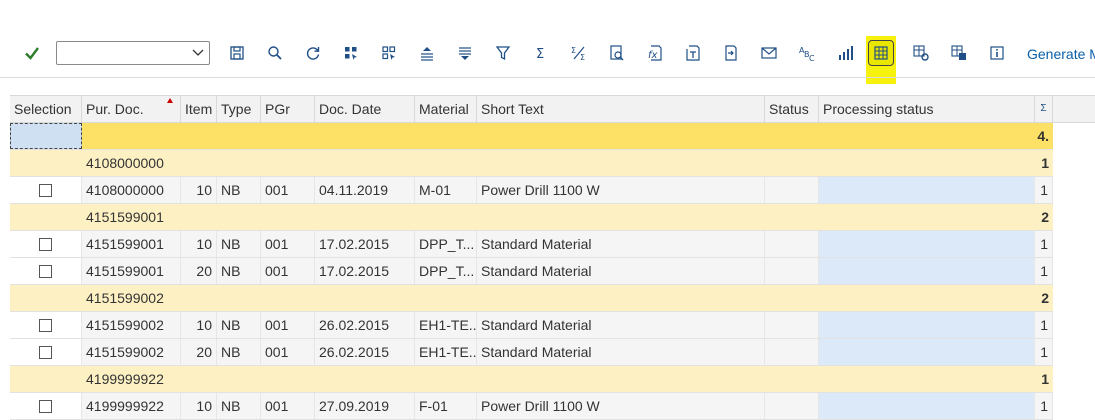  What do you see at coordinates (288, 109) in the screenshot?
I see `column-header-pgr: PGr` at bounding box center [288, 109].